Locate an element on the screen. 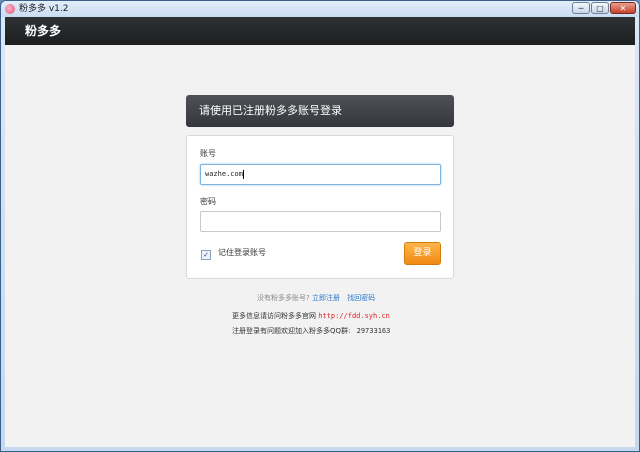  website-info: 更多信息请访问粉多多官网 http://fdd.syh.cn is located at coordinates (311, 316).